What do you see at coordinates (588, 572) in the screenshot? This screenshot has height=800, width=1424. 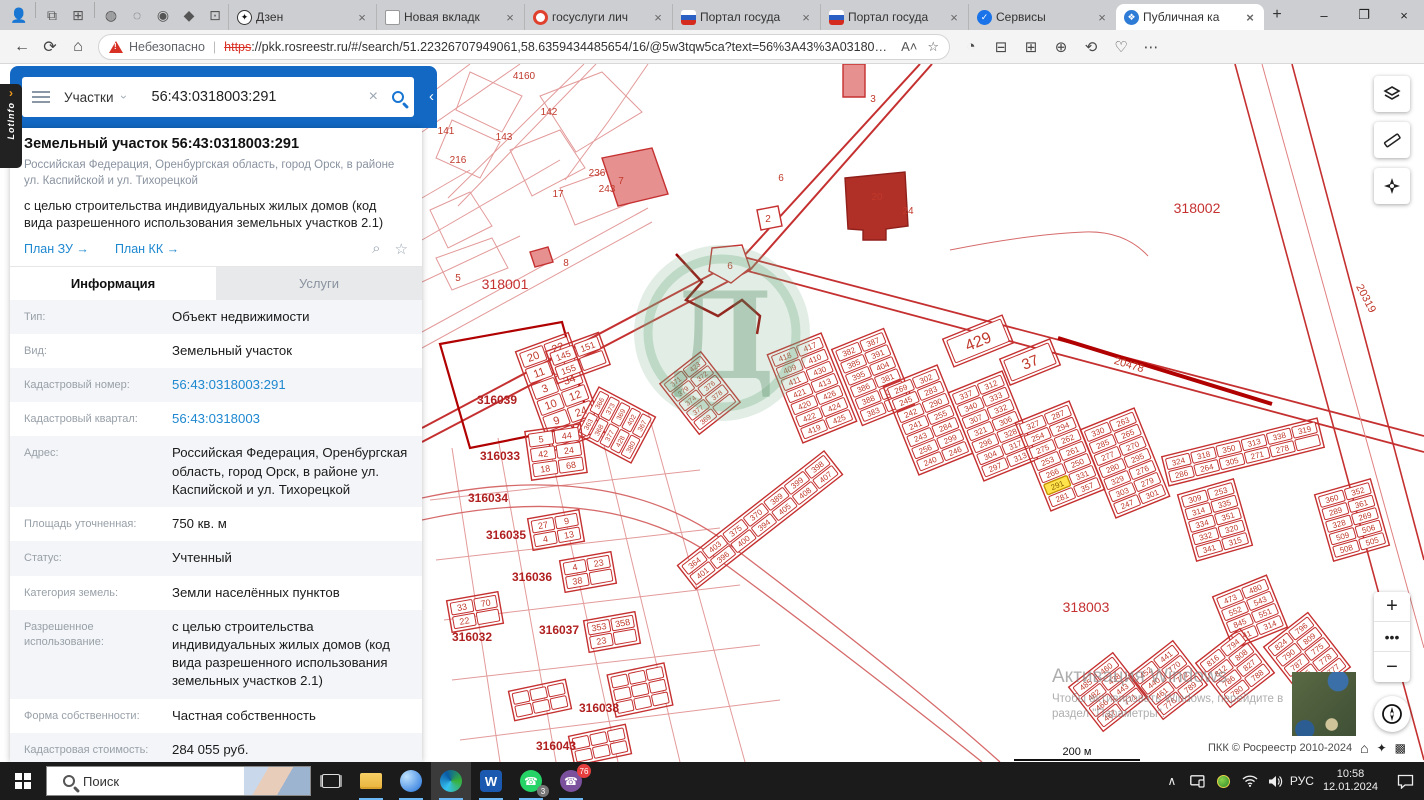 I see `parcel-grid: 4 2338` at bounding box center [588, 572].